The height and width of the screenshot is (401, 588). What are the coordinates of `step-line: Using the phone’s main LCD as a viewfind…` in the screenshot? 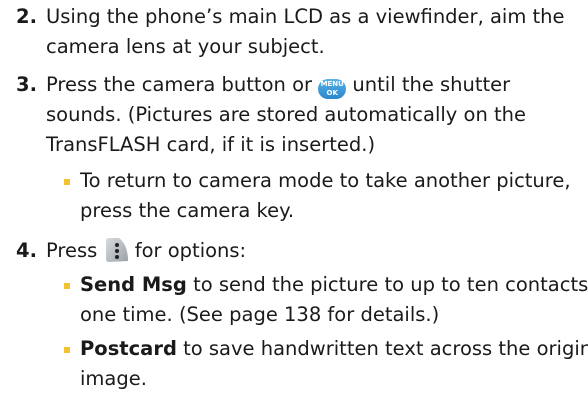 It's located at (305, 16).